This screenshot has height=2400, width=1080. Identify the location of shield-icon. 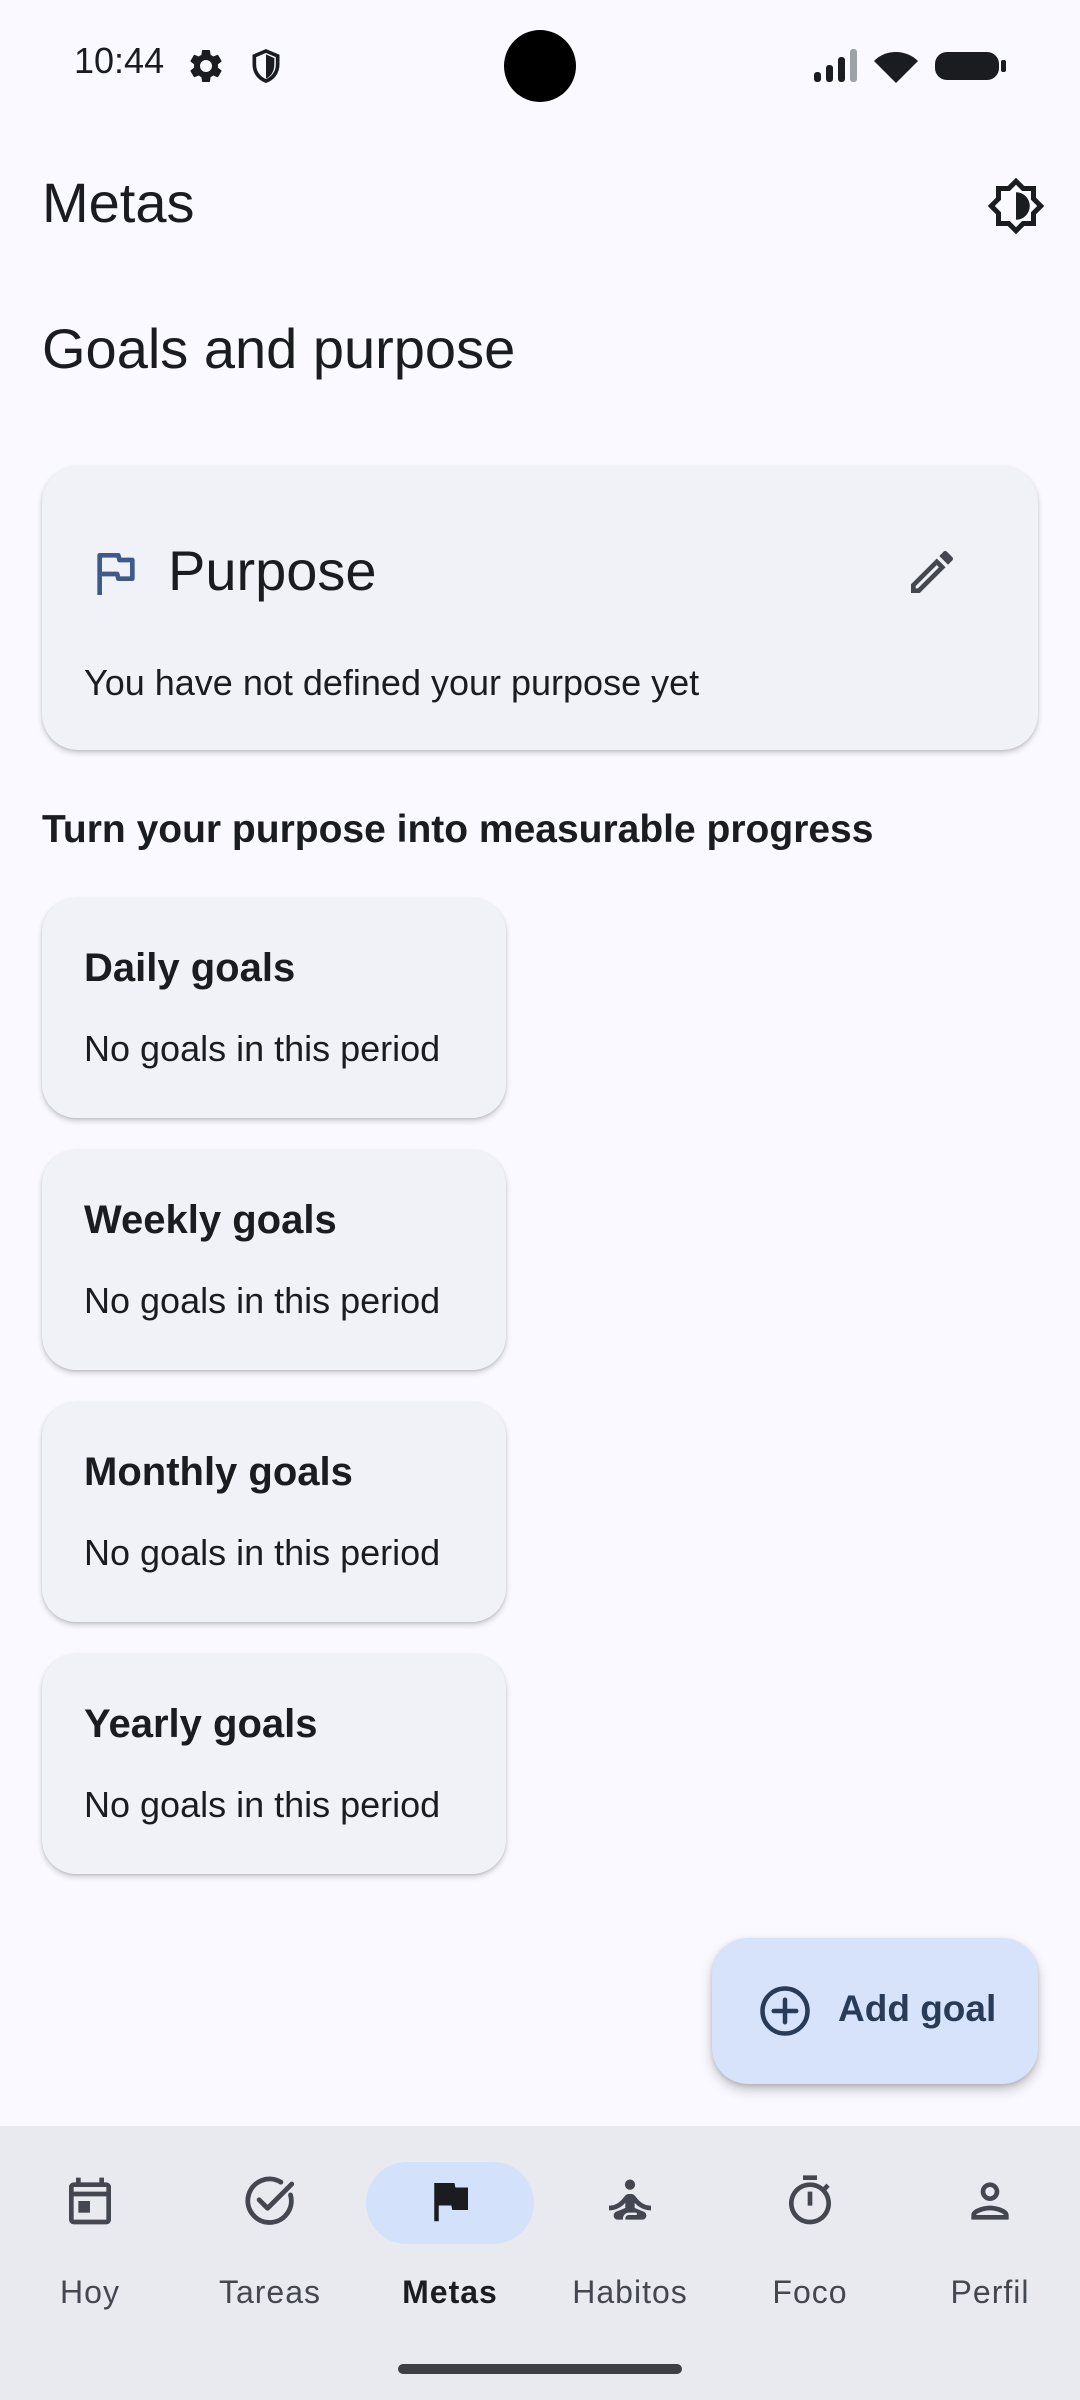
(266, 66).